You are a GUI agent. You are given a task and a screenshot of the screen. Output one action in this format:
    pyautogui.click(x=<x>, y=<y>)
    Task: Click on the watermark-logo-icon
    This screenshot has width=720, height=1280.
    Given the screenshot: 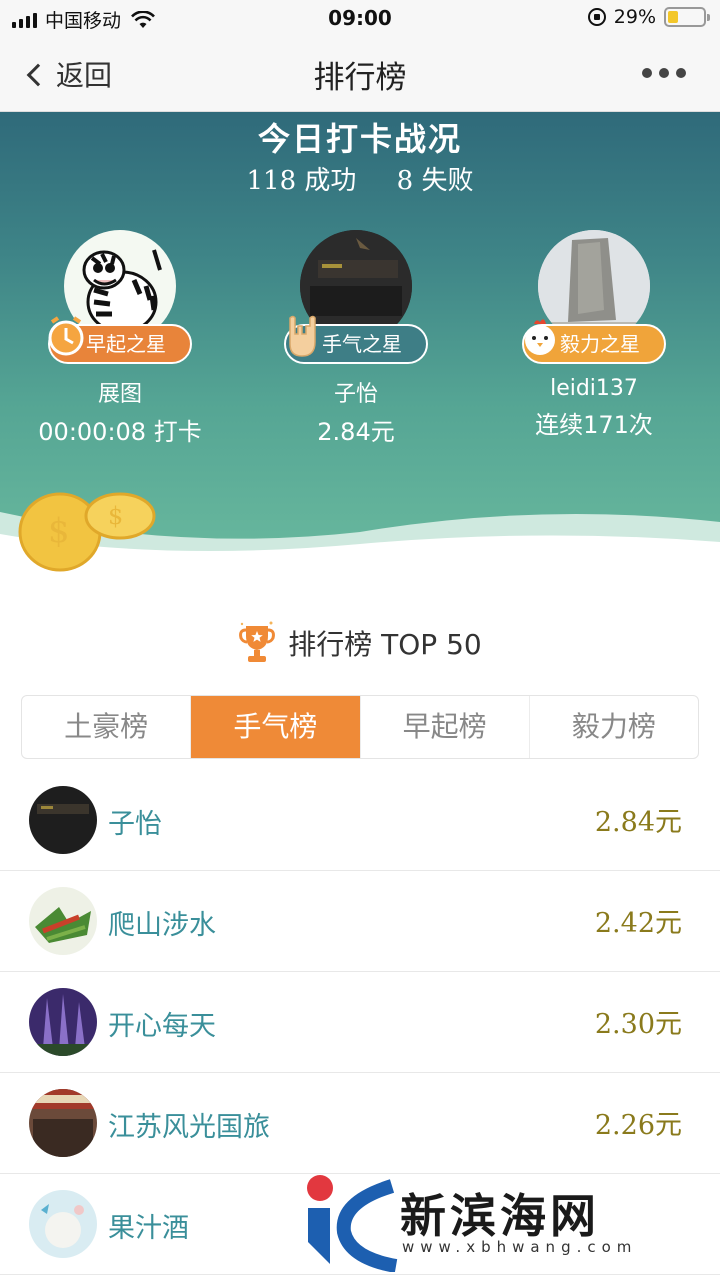 What is the action you would take?
    pyautogui.click(x=352, y=1223)
    